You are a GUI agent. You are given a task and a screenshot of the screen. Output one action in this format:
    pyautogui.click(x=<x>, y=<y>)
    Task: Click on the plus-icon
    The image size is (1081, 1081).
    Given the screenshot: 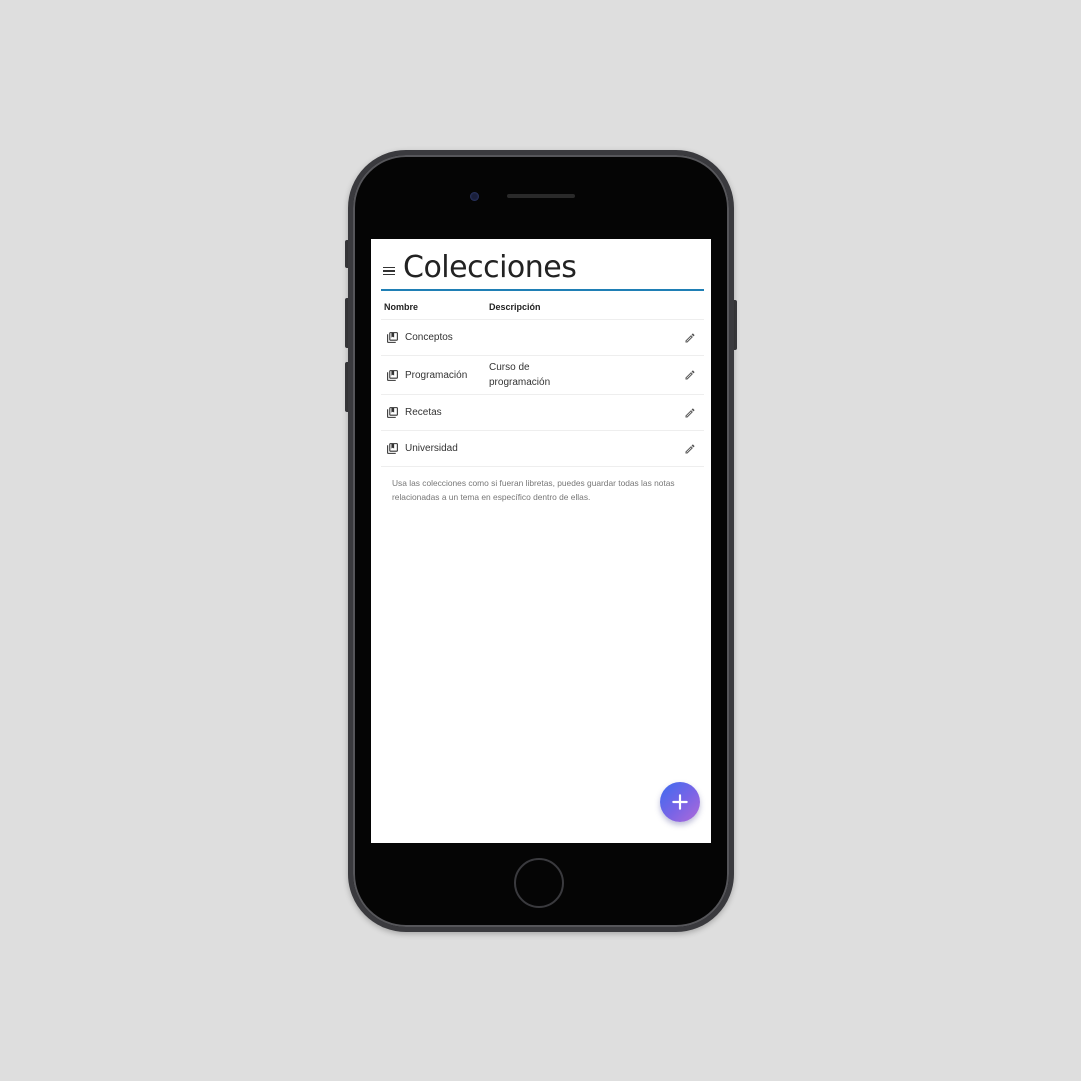 What is the action you would take?
    pyautogui.click(x=680, y=802)
    